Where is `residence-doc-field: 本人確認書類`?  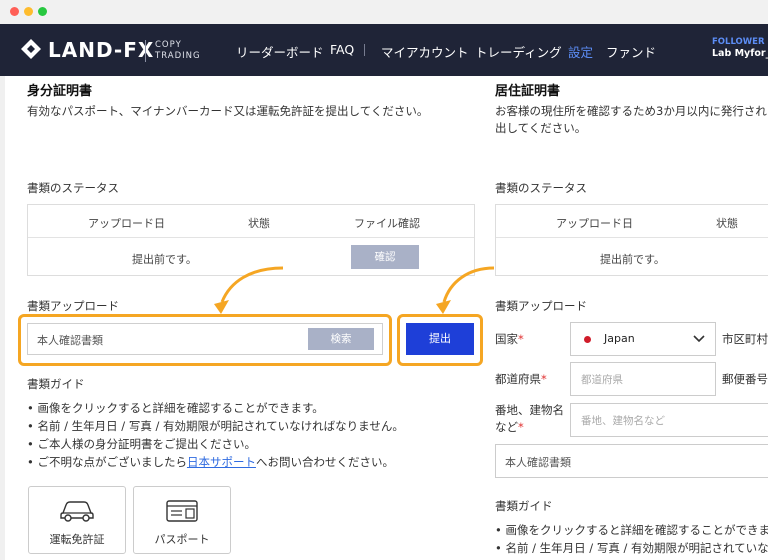 residence-doc-field: 本人確認書類 is located at coordinates (631, 461).